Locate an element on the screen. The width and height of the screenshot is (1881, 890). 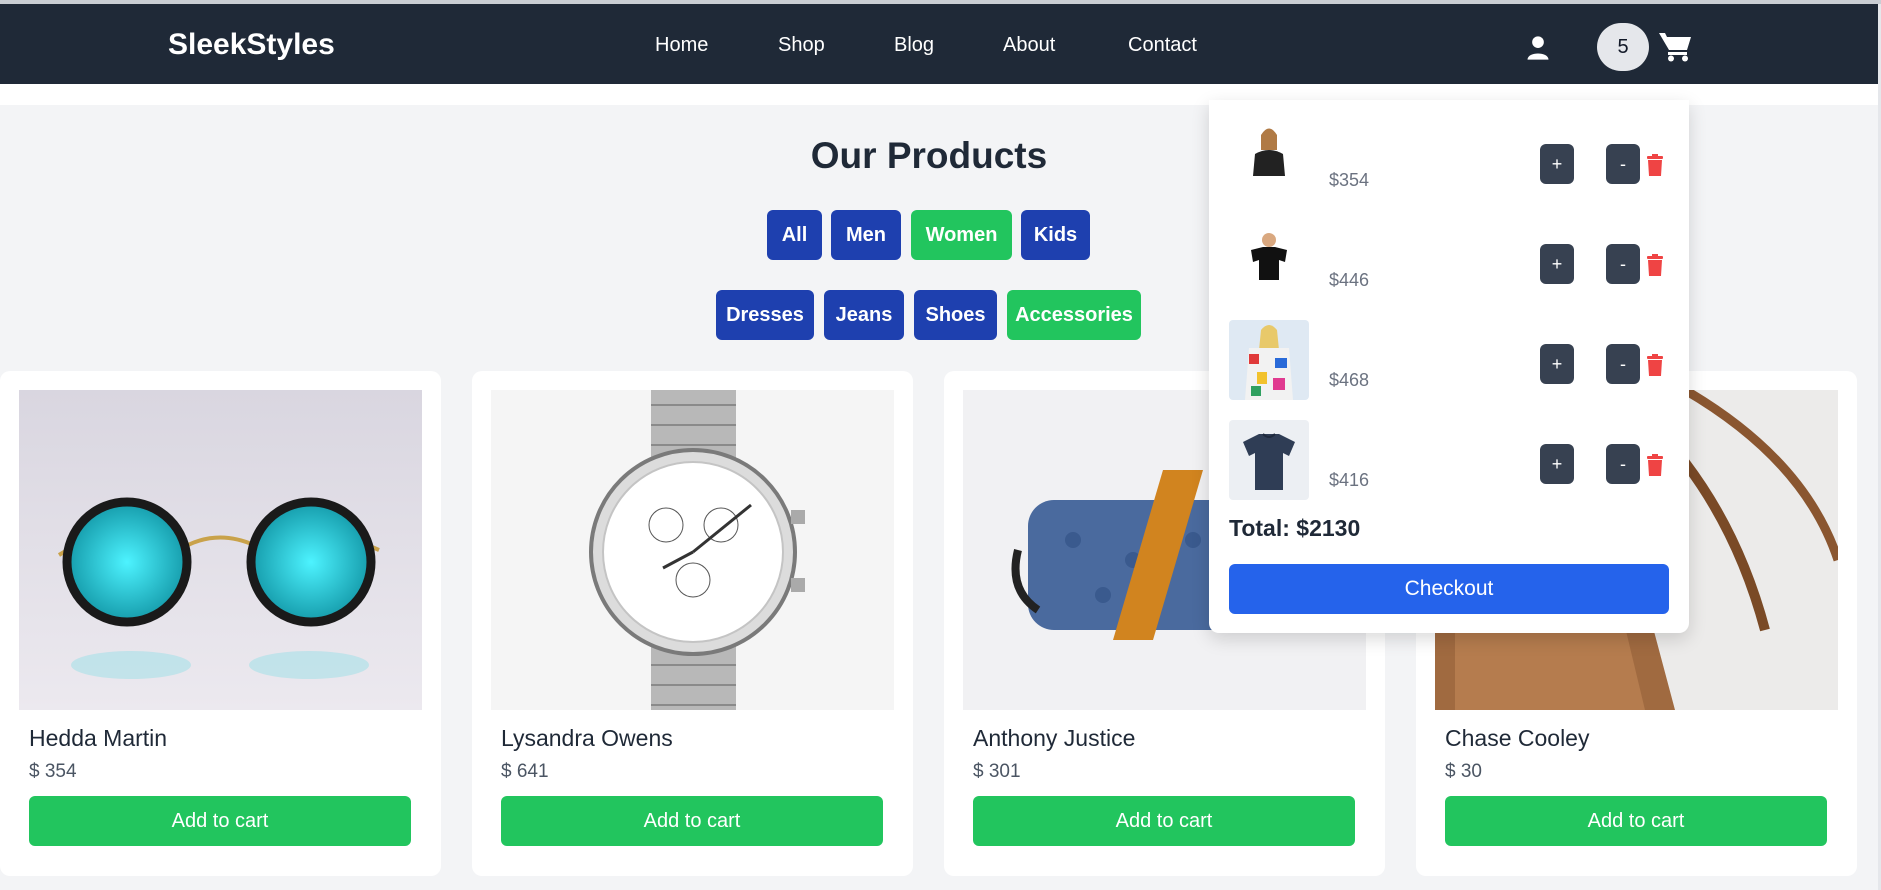
product-card: Lysandra Owens $ 641 Add to cart is located at coordinates (692, 623).